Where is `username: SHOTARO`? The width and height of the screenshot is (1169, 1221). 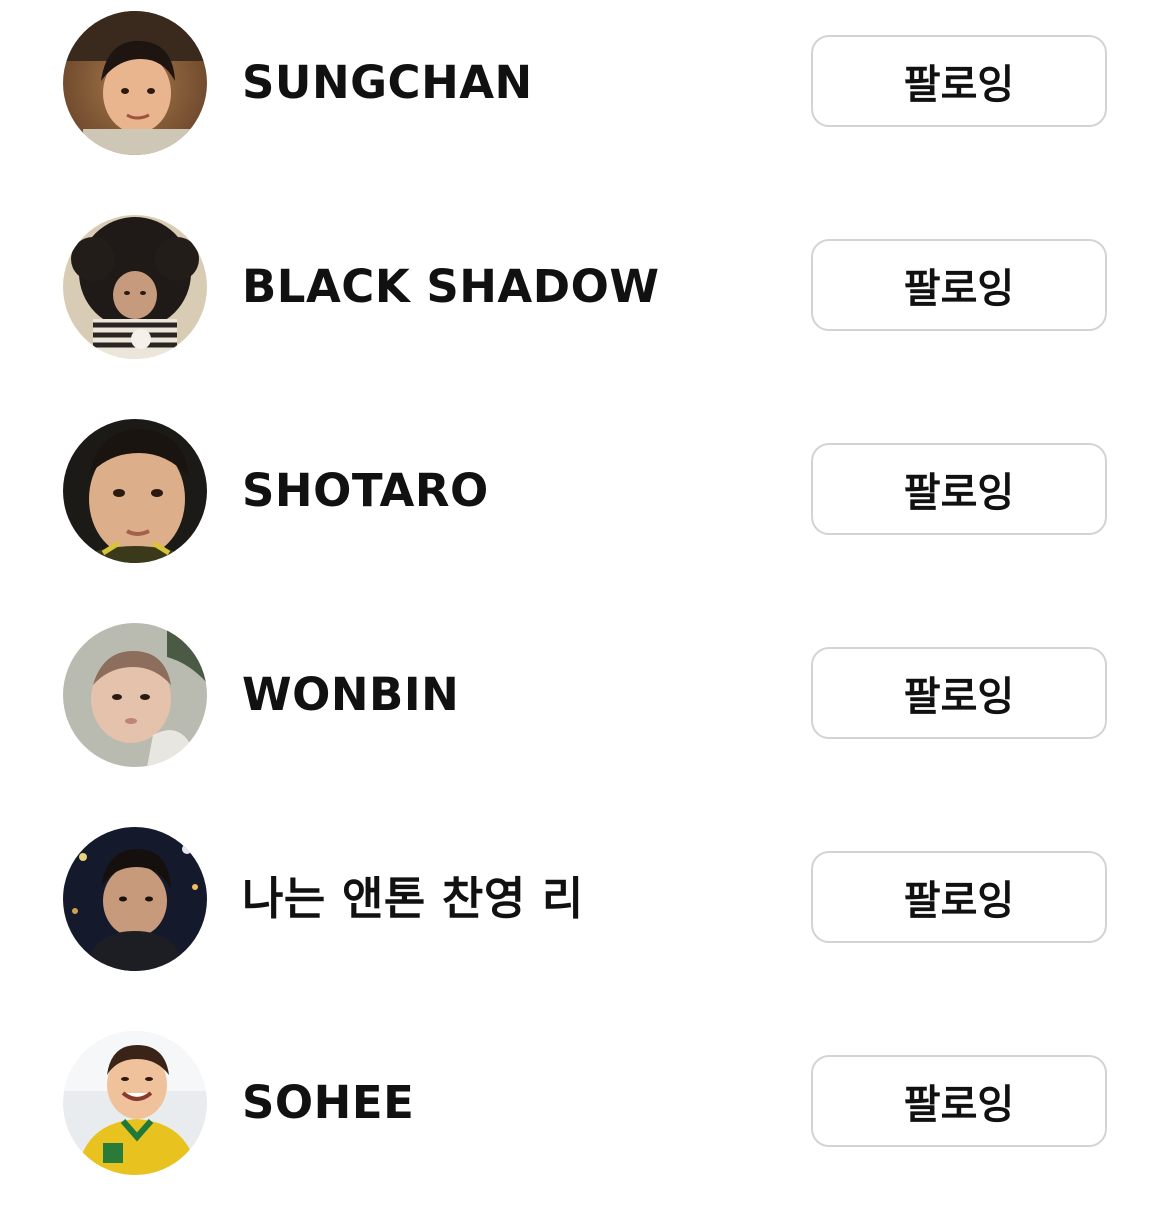
username: SHOTARO is located at coordinates (365, 491).